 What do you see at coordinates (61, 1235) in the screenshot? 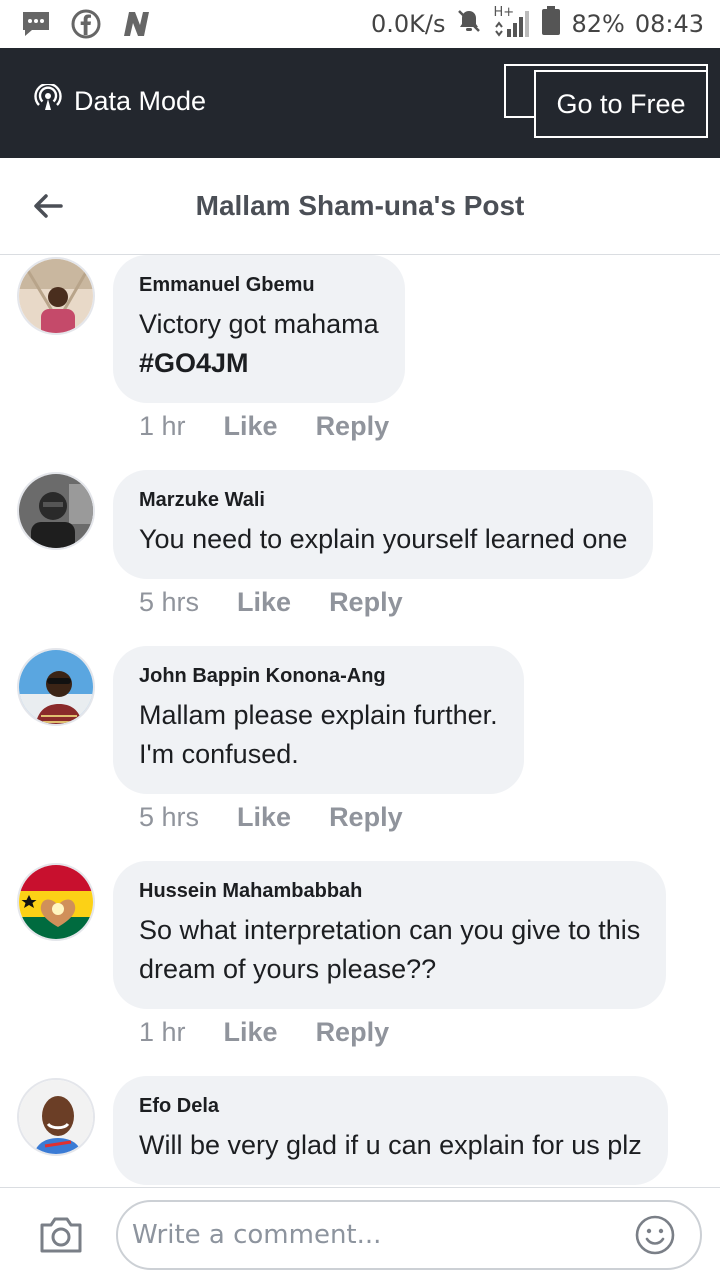
I see `camera-icon` at bounding box center [61, 1235].